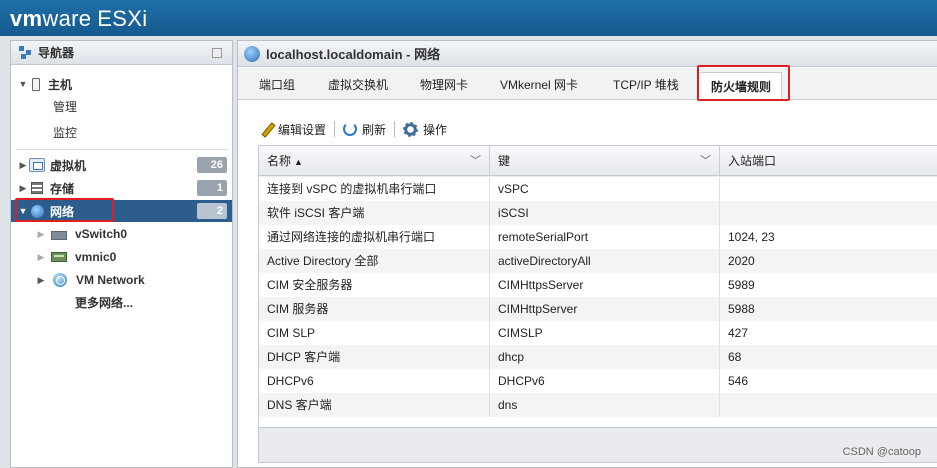 Image resolution: width=937 pixels, height=468 pixels. I want to click on refresh-icon, so click(350, 129).